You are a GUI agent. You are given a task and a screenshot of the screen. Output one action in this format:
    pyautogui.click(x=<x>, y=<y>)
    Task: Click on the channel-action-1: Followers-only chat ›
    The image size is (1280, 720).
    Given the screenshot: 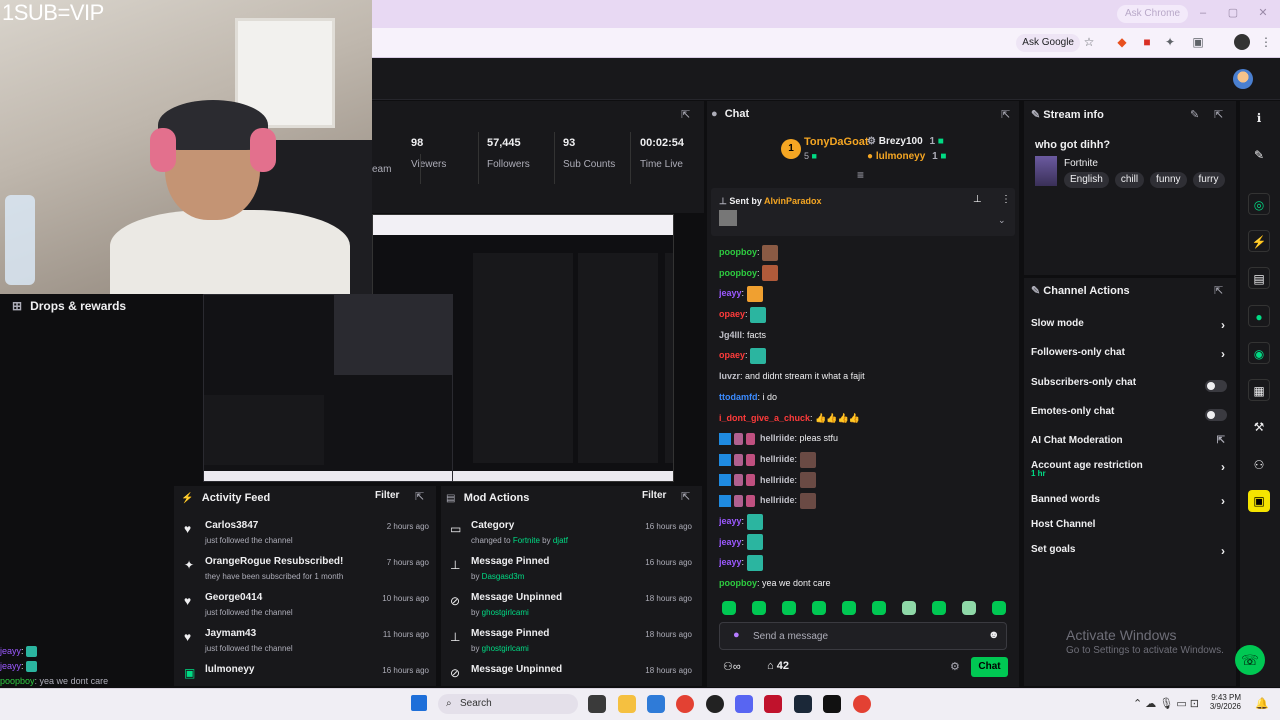 What is the action you would take?
    pyautogui.click(x=1130, y=356)
    